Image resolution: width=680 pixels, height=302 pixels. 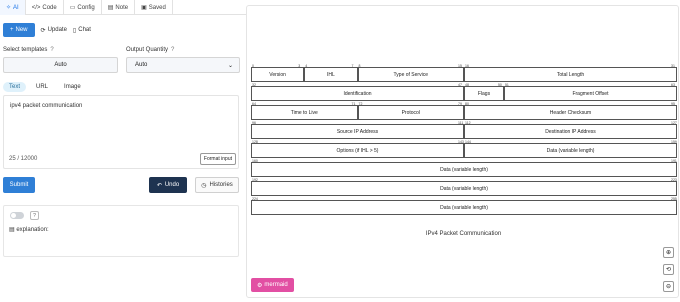 I want to click on update-button: ⟳ Update, so click(x=54, y=30).